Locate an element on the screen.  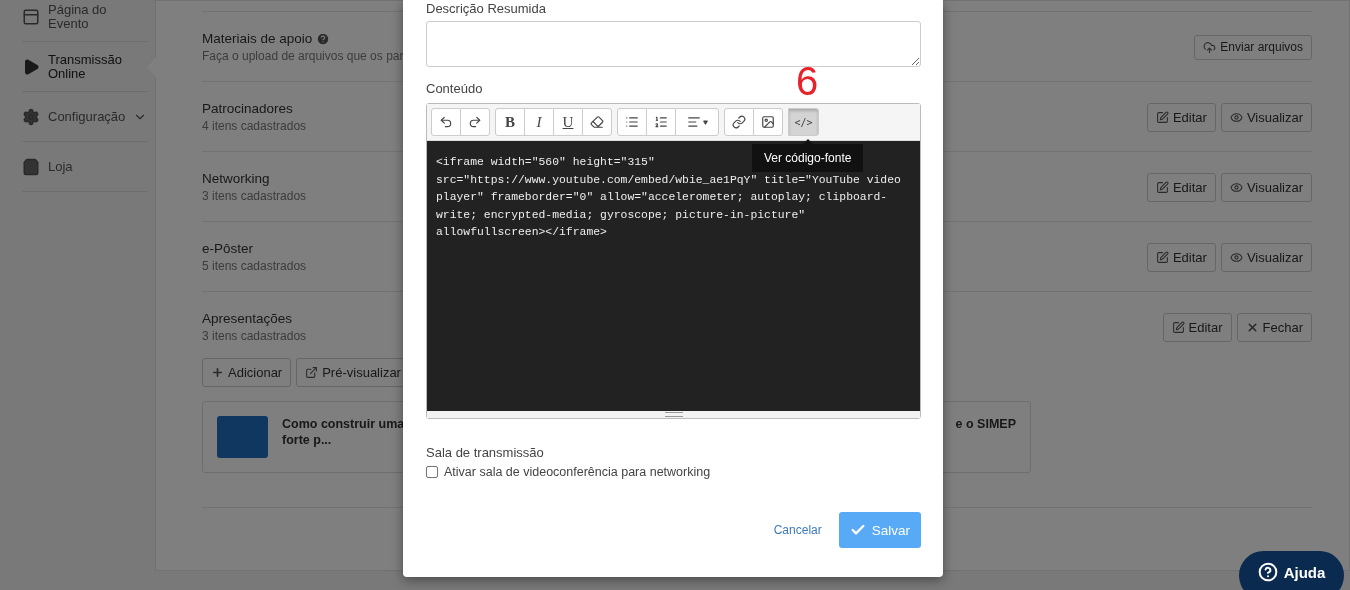
code-line: allowfullscreen></iframe> is located at coordinates (521, 232).